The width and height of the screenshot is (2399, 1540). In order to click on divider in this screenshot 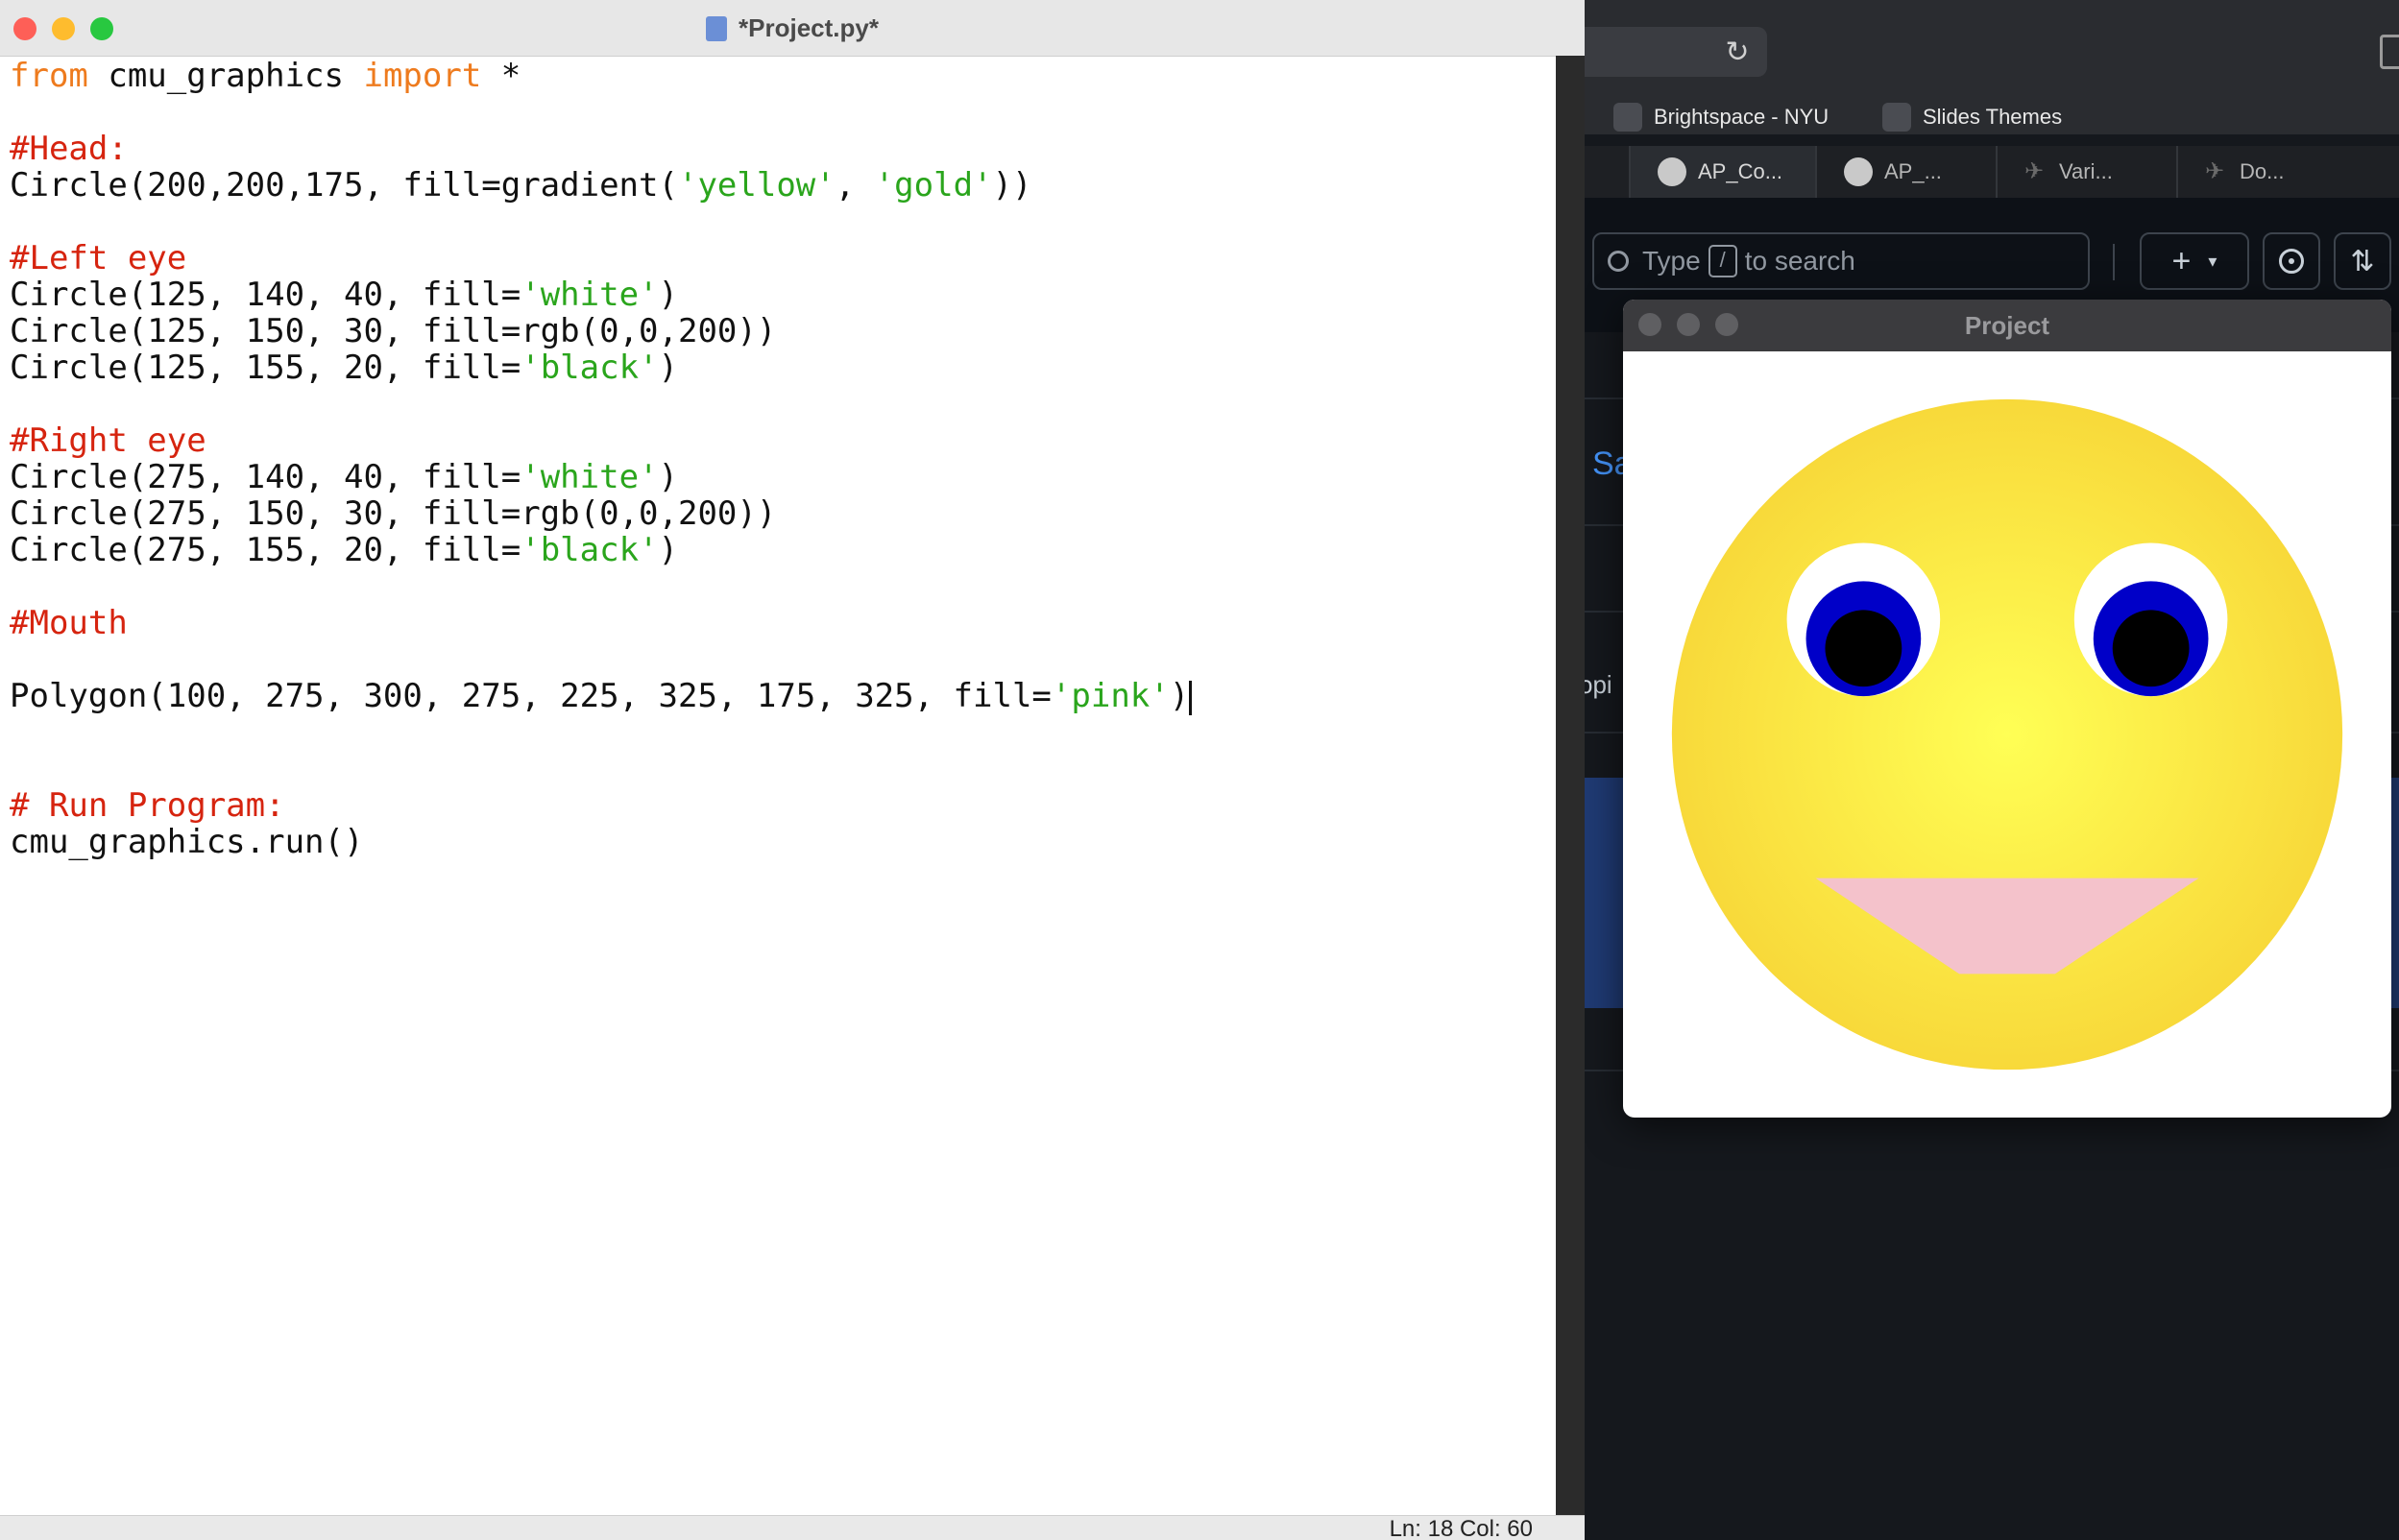, I will do `click(2114, 262)`.